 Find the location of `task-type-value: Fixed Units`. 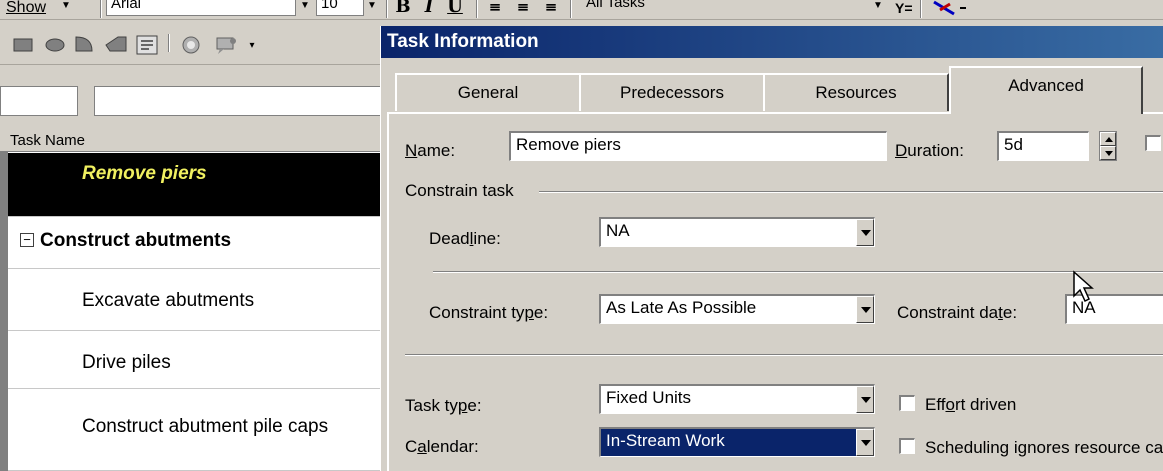

task-type-value: Fixed Units is located at coordinates (649, 397).